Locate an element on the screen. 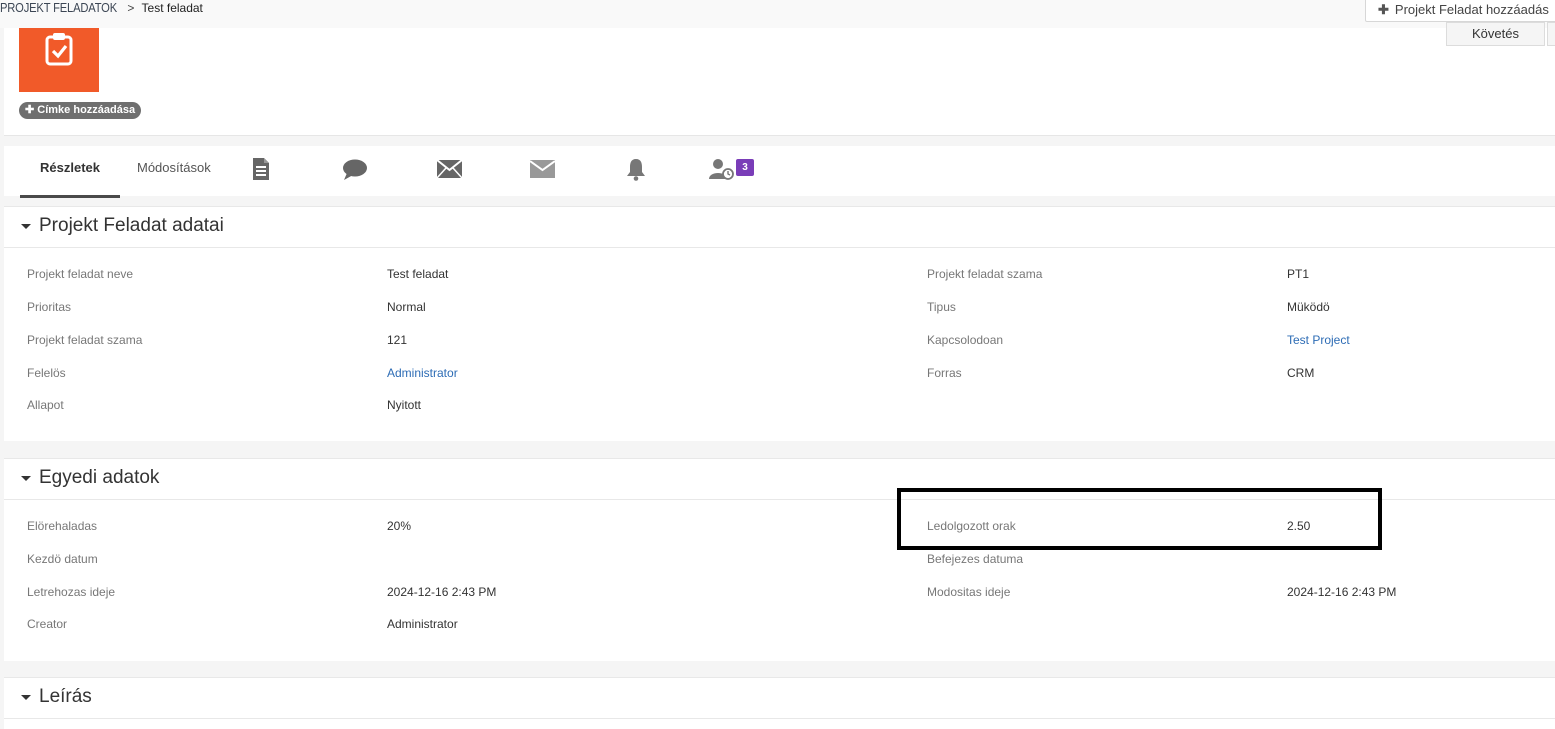 This screenshot has height=729, width=1555. field-value: Test feladat is located at coordinates (418, 274).